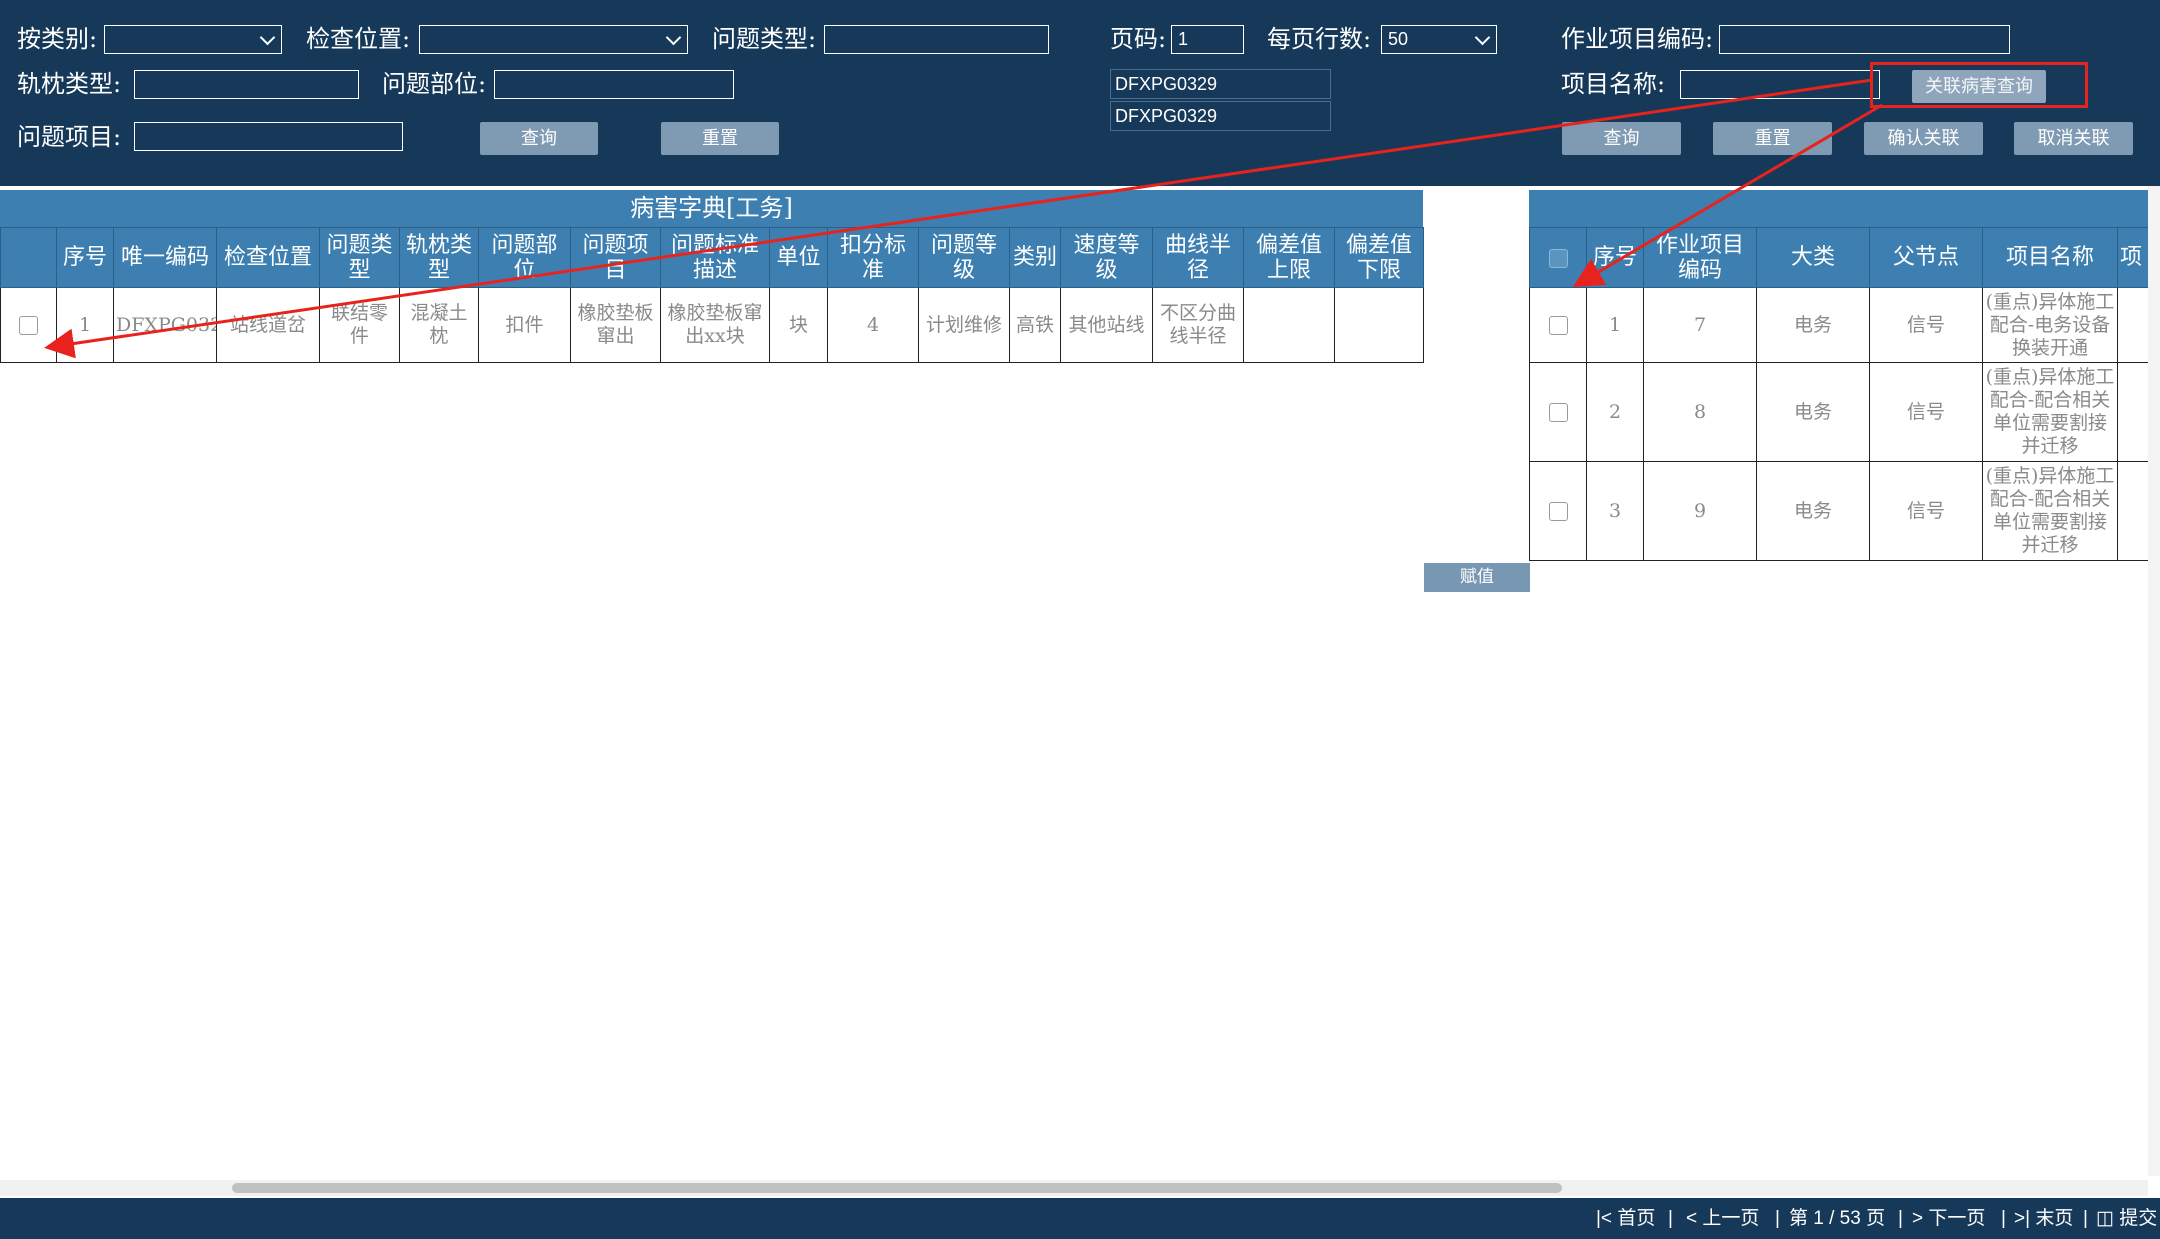  Describe the element at coordinates (2154, 681) in the screenshot. I see `vertical-scrollbar` at that location.